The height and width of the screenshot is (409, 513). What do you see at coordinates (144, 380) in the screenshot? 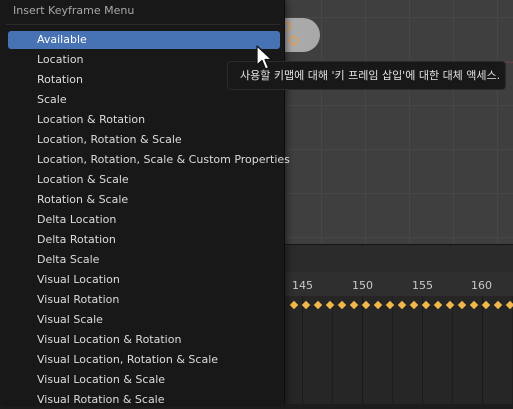
I see `menu-item-visual-location-scale: Visual Location & Scale` at bounding box center [144, 380].